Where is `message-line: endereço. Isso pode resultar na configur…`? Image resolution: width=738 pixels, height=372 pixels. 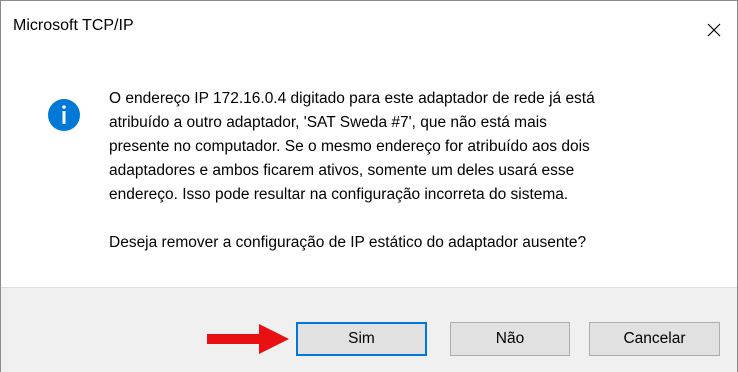 message-line: endereço. Isso pode resultar na configur… is located at coordinates (339, 194).